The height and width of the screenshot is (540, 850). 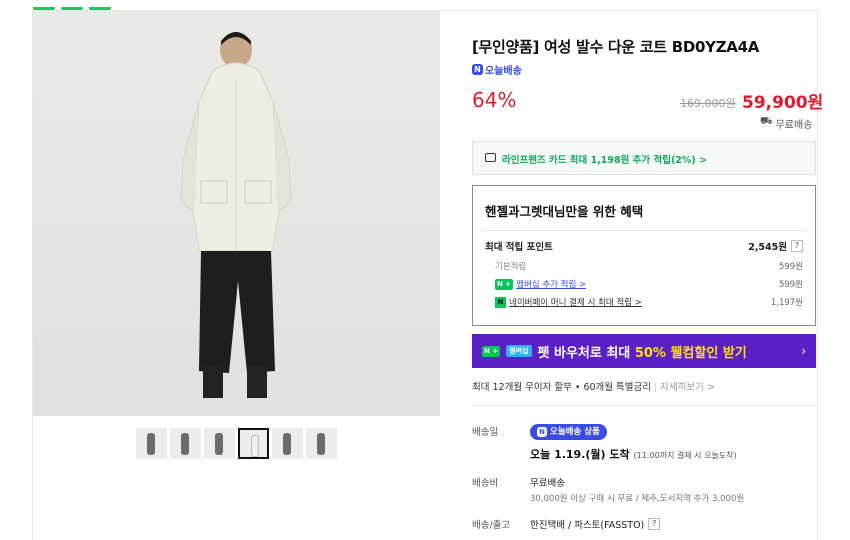 I want to click on discount-rate: 64%, so click(x=494, y=100).